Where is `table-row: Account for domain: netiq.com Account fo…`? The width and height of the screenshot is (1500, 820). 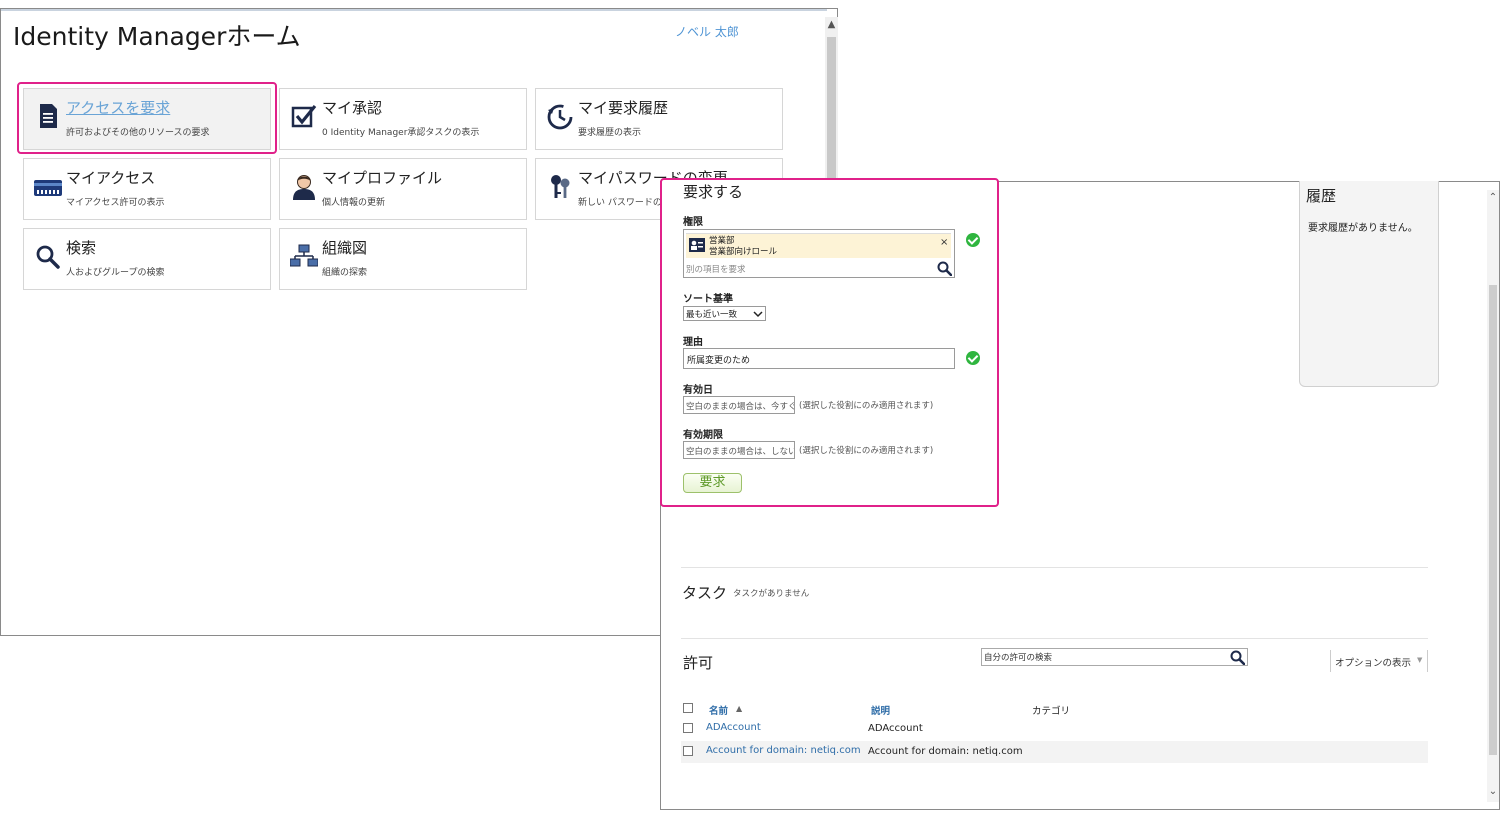 table-row: Account for domain: netiq.com Account fo… is located at coordinates (1054, 752).